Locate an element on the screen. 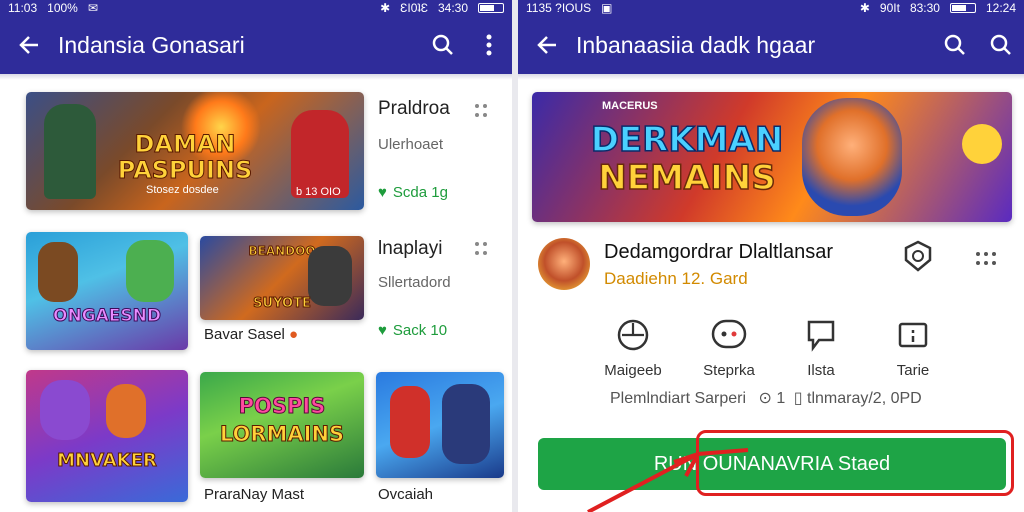  action-steprka: Steprka is located at coordinates (729, 347).